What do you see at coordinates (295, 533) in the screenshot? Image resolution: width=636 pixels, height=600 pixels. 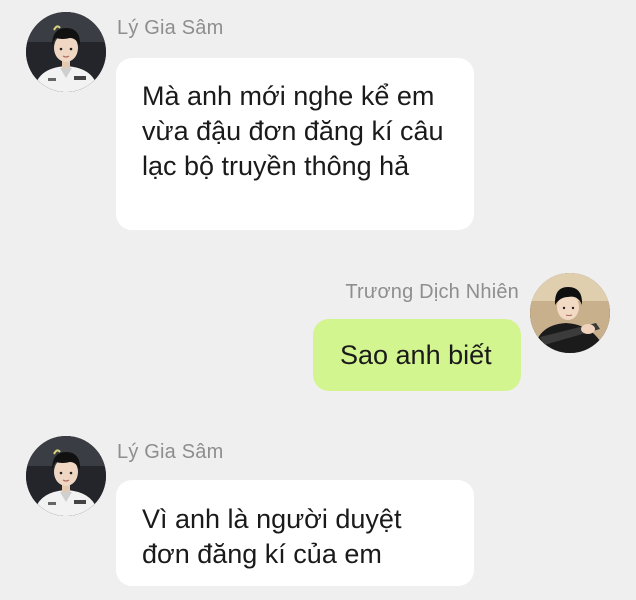 I see `message-bubble: Vì anh là người duyệt đơn đăng kí của em` at bounding box center [295, 533].